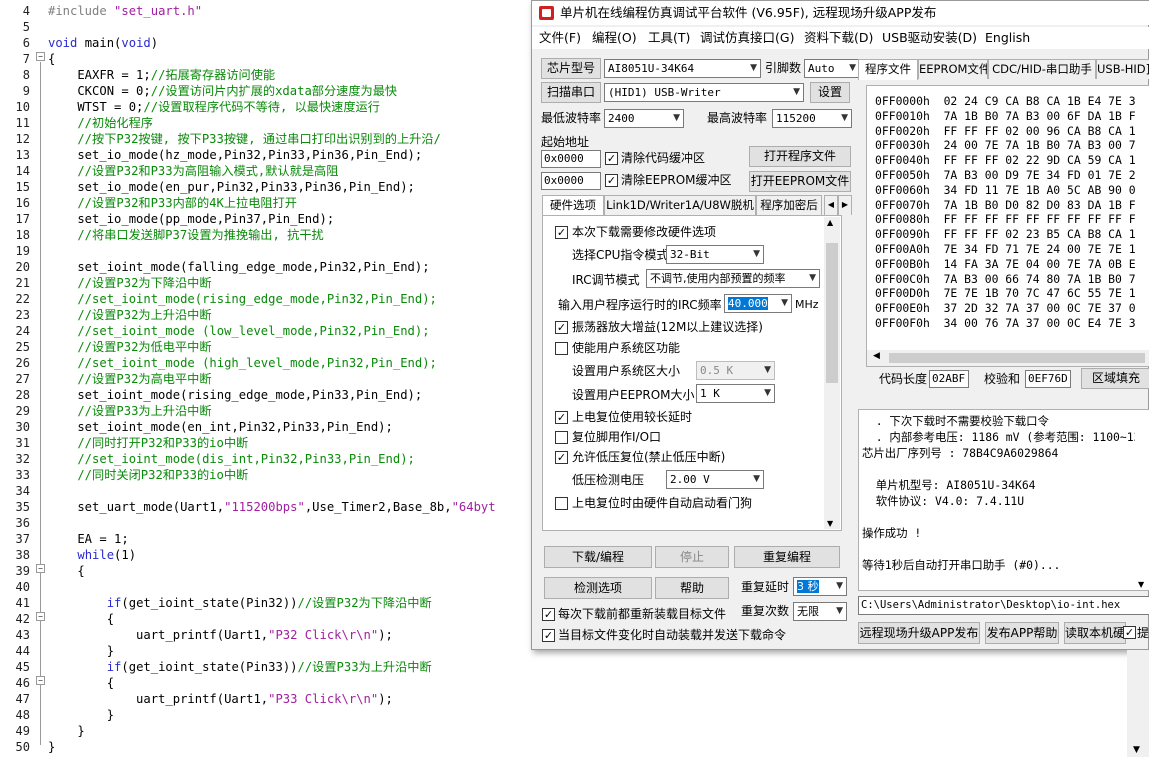 Image resolution: width=1149 pixels, height=757 pixels. I want to click on auto-load-checkbox: ✓, so click(548, 635).